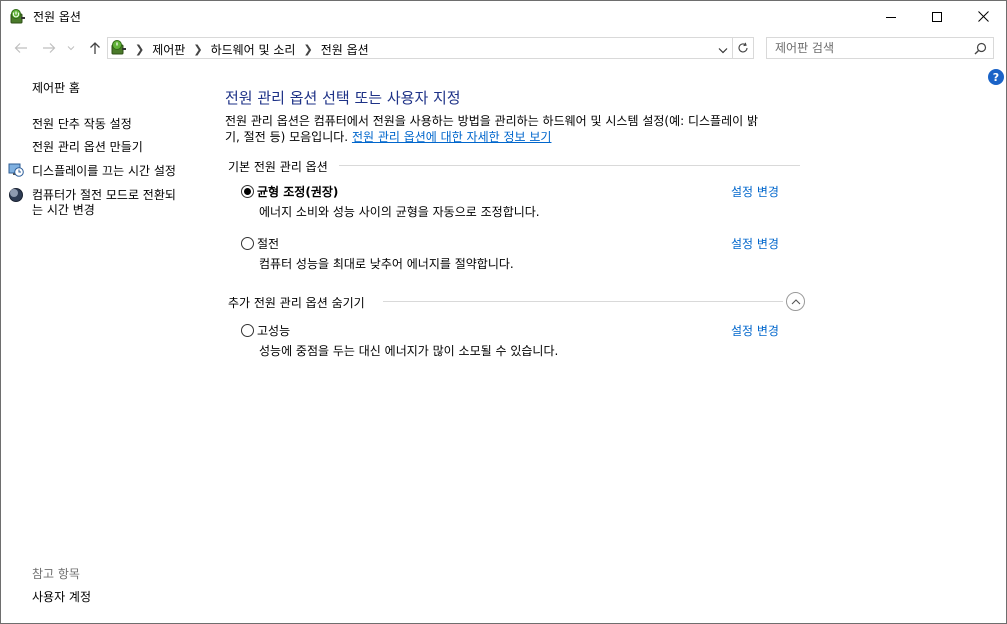 The width and height of the screenshot is (1007, 624). I want to click on description-line2: 기, 절전 등) 모음입니다., so click(288, 137).